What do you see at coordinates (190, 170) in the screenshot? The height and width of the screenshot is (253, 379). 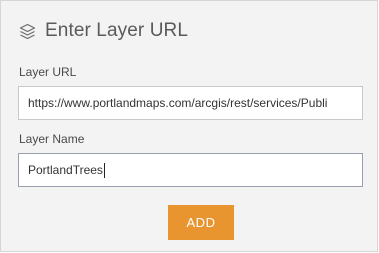 I see `layer-name-input: PortlandTrees` at bounding box center [190, 170].